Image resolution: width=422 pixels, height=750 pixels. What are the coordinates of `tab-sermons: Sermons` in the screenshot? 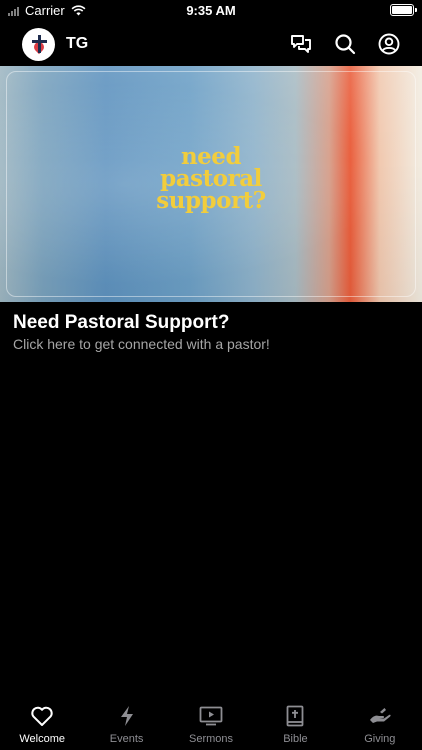 It's located at (211, 724).